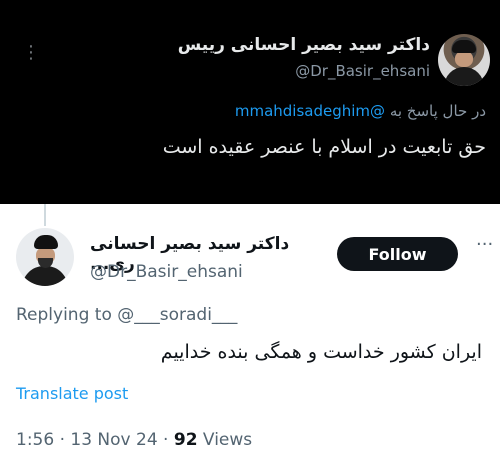 The height and width of the screenshot is (474, 500). Describe the element at coordinates (437, 111) in the screenshot. I see `reply-prefix: در حال پاسخ به` at that location.